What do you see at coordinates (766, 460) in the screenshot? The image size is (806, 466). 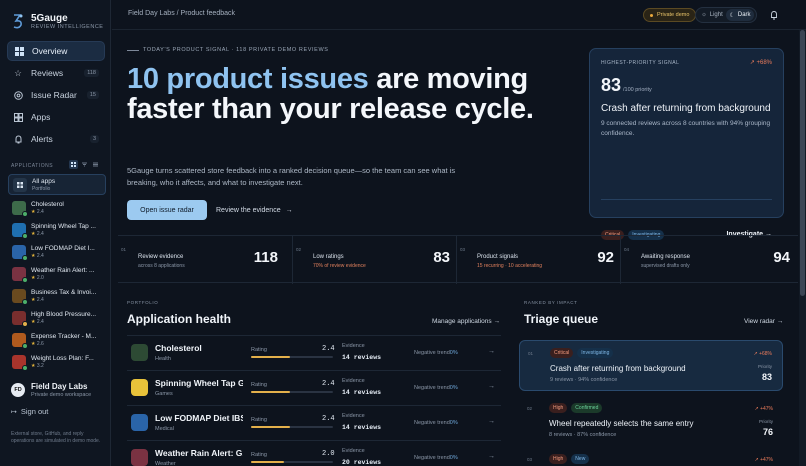 I see `triage-delta-value: +47%` at bounding box center [766, 460].